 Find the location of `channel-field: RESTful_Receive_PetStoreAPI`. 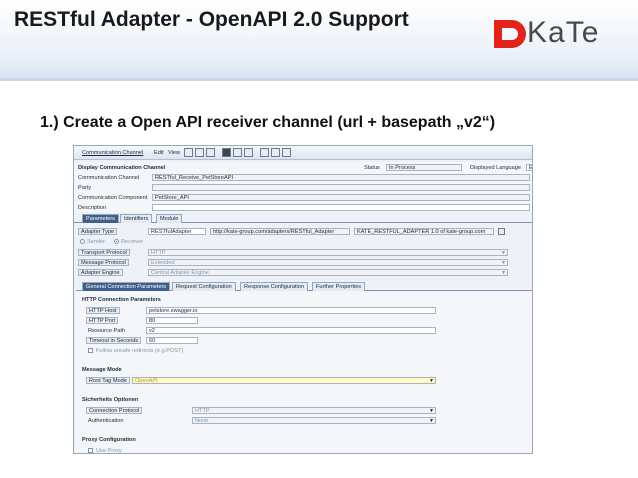

channel-field: RESTful_Receive_PetStoreAPI is located at coordinates (341, 177).